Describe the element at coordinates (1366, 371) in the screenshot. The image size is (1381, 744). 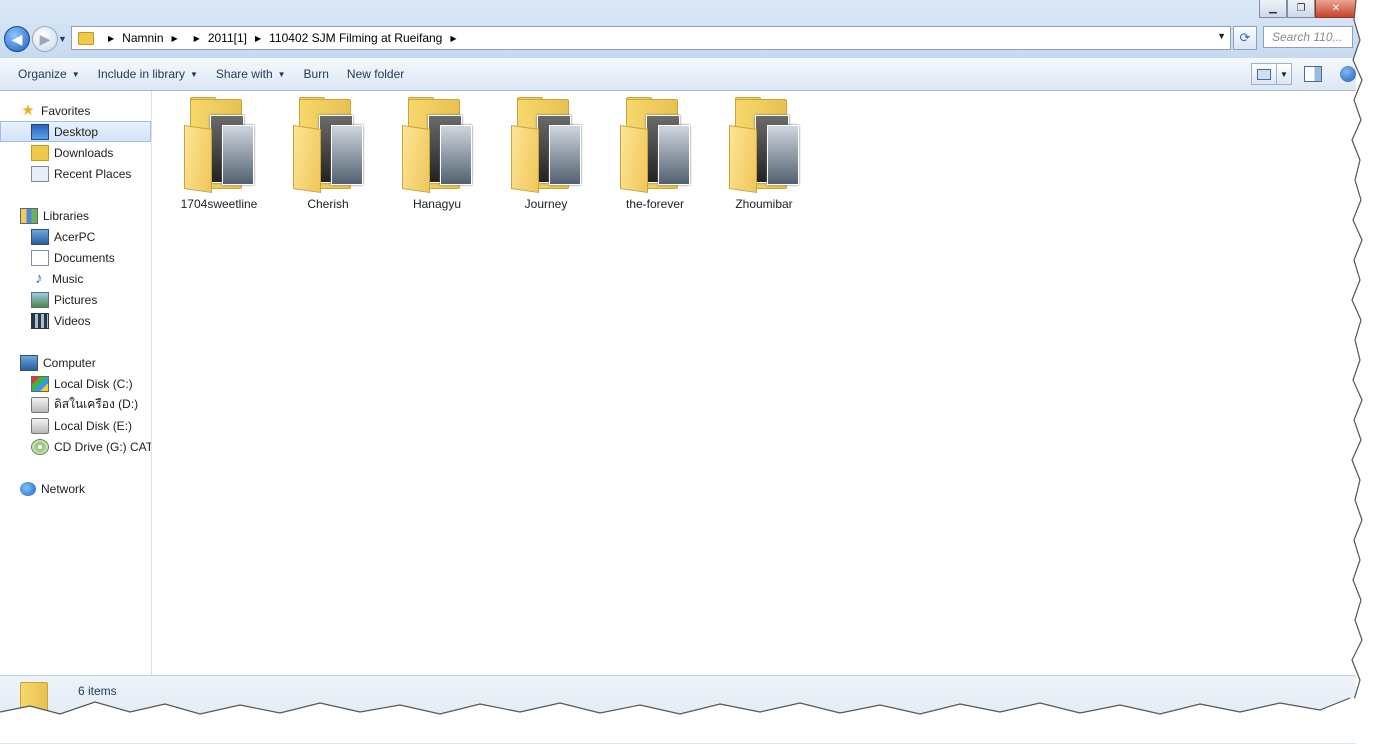
I see `torn-edge-right` at that location.